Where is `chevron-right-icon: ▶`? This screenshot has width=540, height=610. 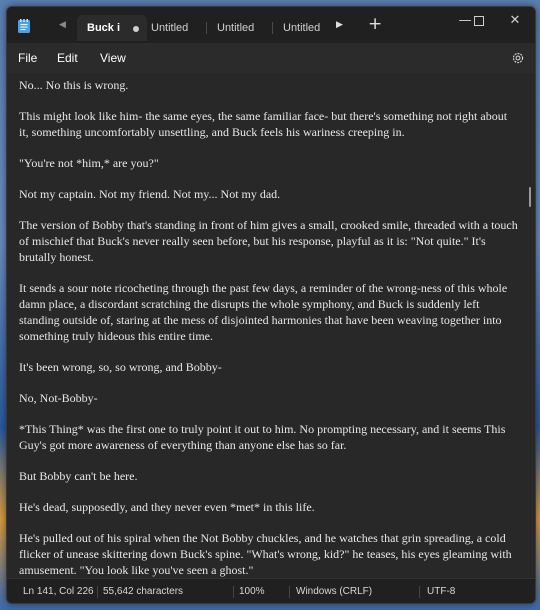
chevron-right-icon: ▶ is located at coordinates (339, 25).